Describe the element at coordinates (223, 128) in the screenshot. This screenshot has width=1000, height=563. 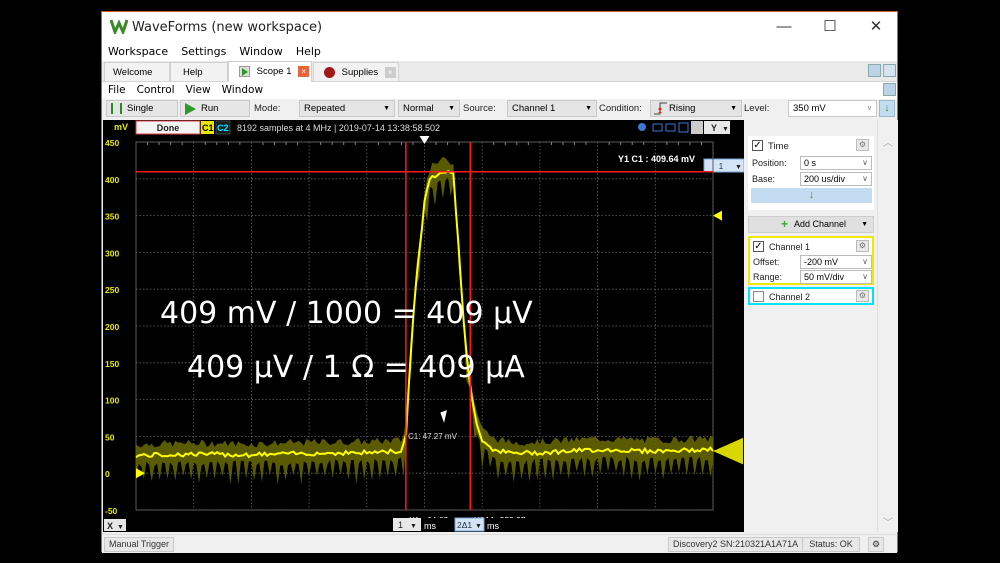
I see `channel-2-badge: C2` at that location.